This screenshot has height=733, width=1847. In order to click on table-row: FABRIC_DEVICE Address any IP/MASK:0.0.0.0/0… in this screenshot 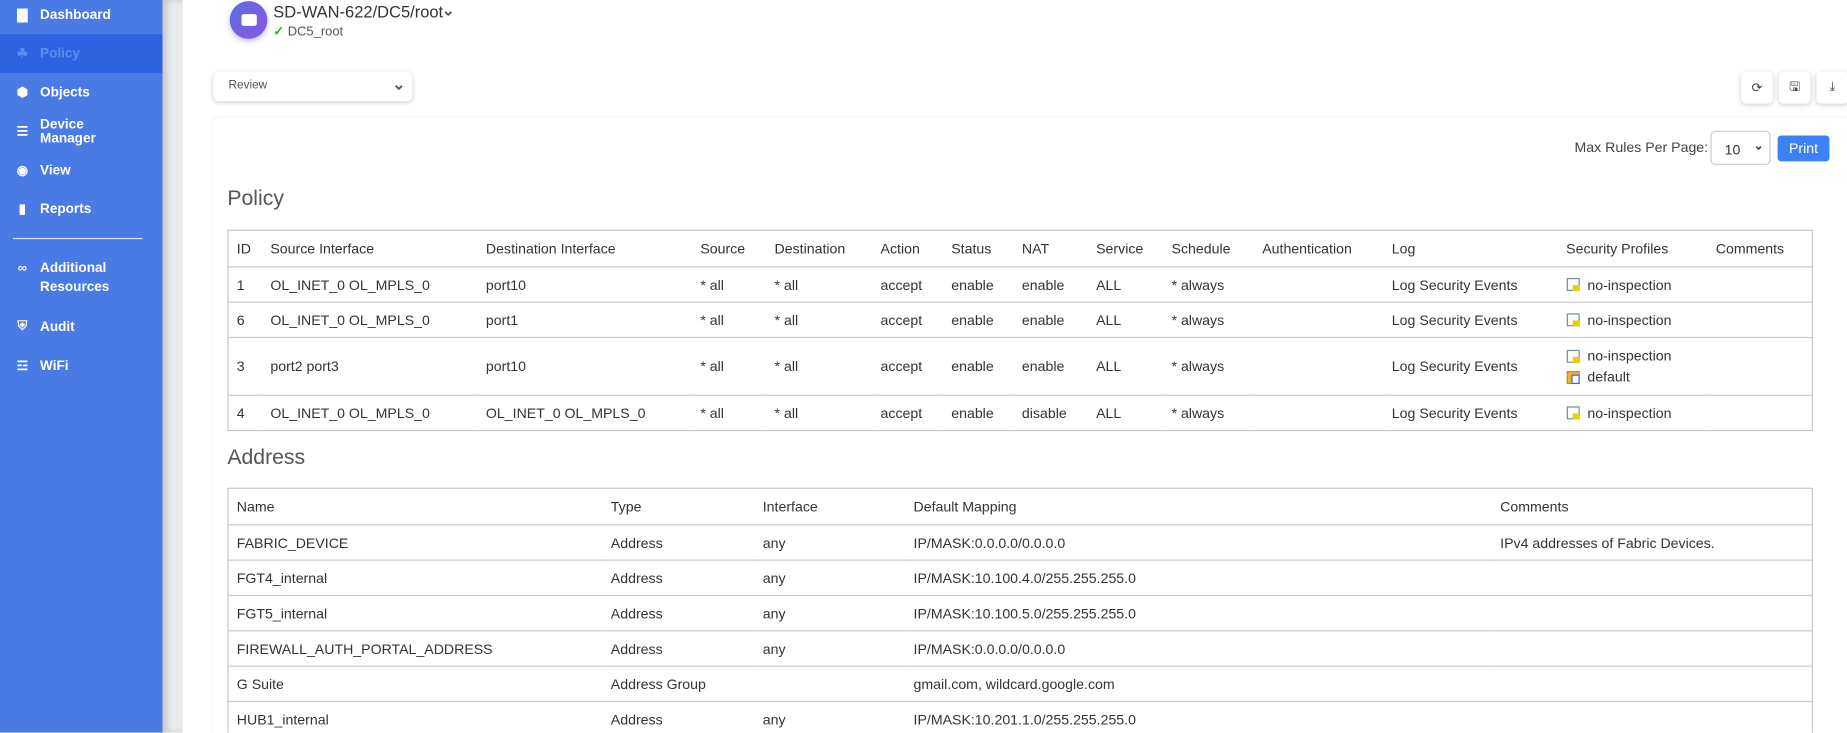, I will do `click(1020, 542)`.